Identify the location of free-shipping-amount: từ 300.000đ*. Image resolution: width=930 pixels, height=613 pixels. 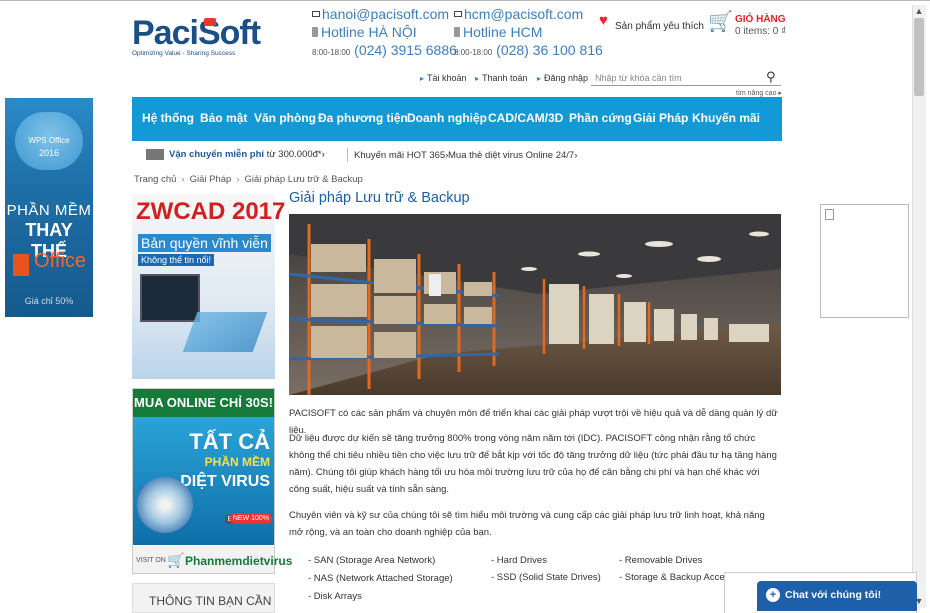
(294, 154).